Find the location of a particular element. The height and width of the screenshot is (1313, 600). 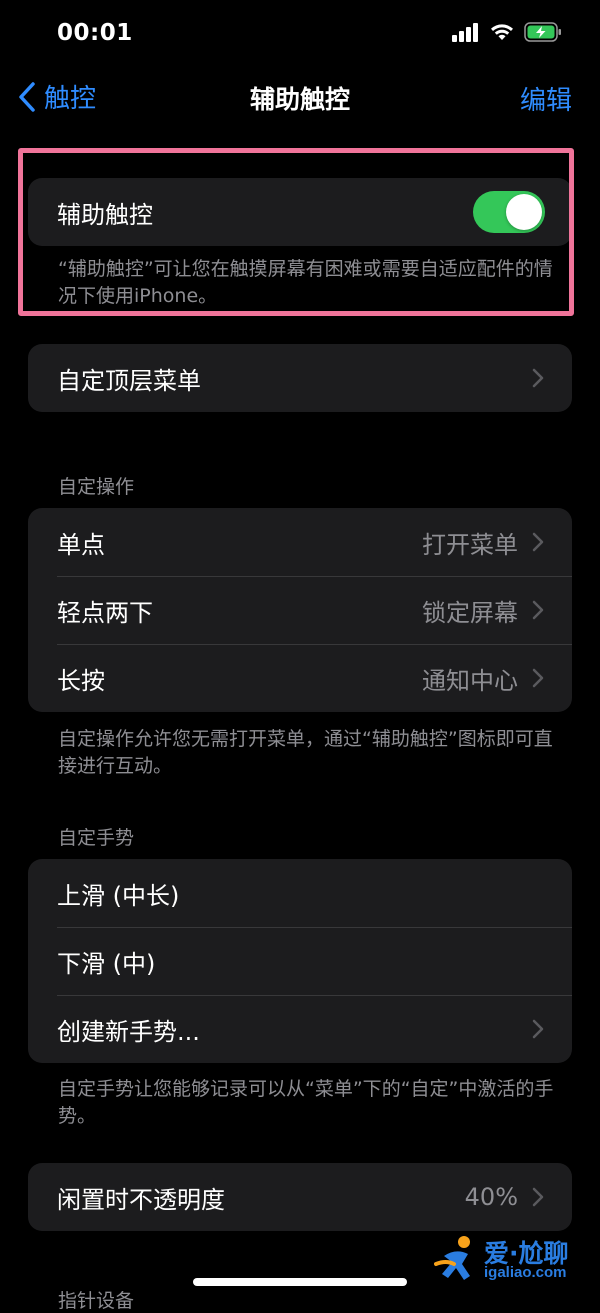

custom-actions-header: 自定操作 is located at coordinates (96, 487).